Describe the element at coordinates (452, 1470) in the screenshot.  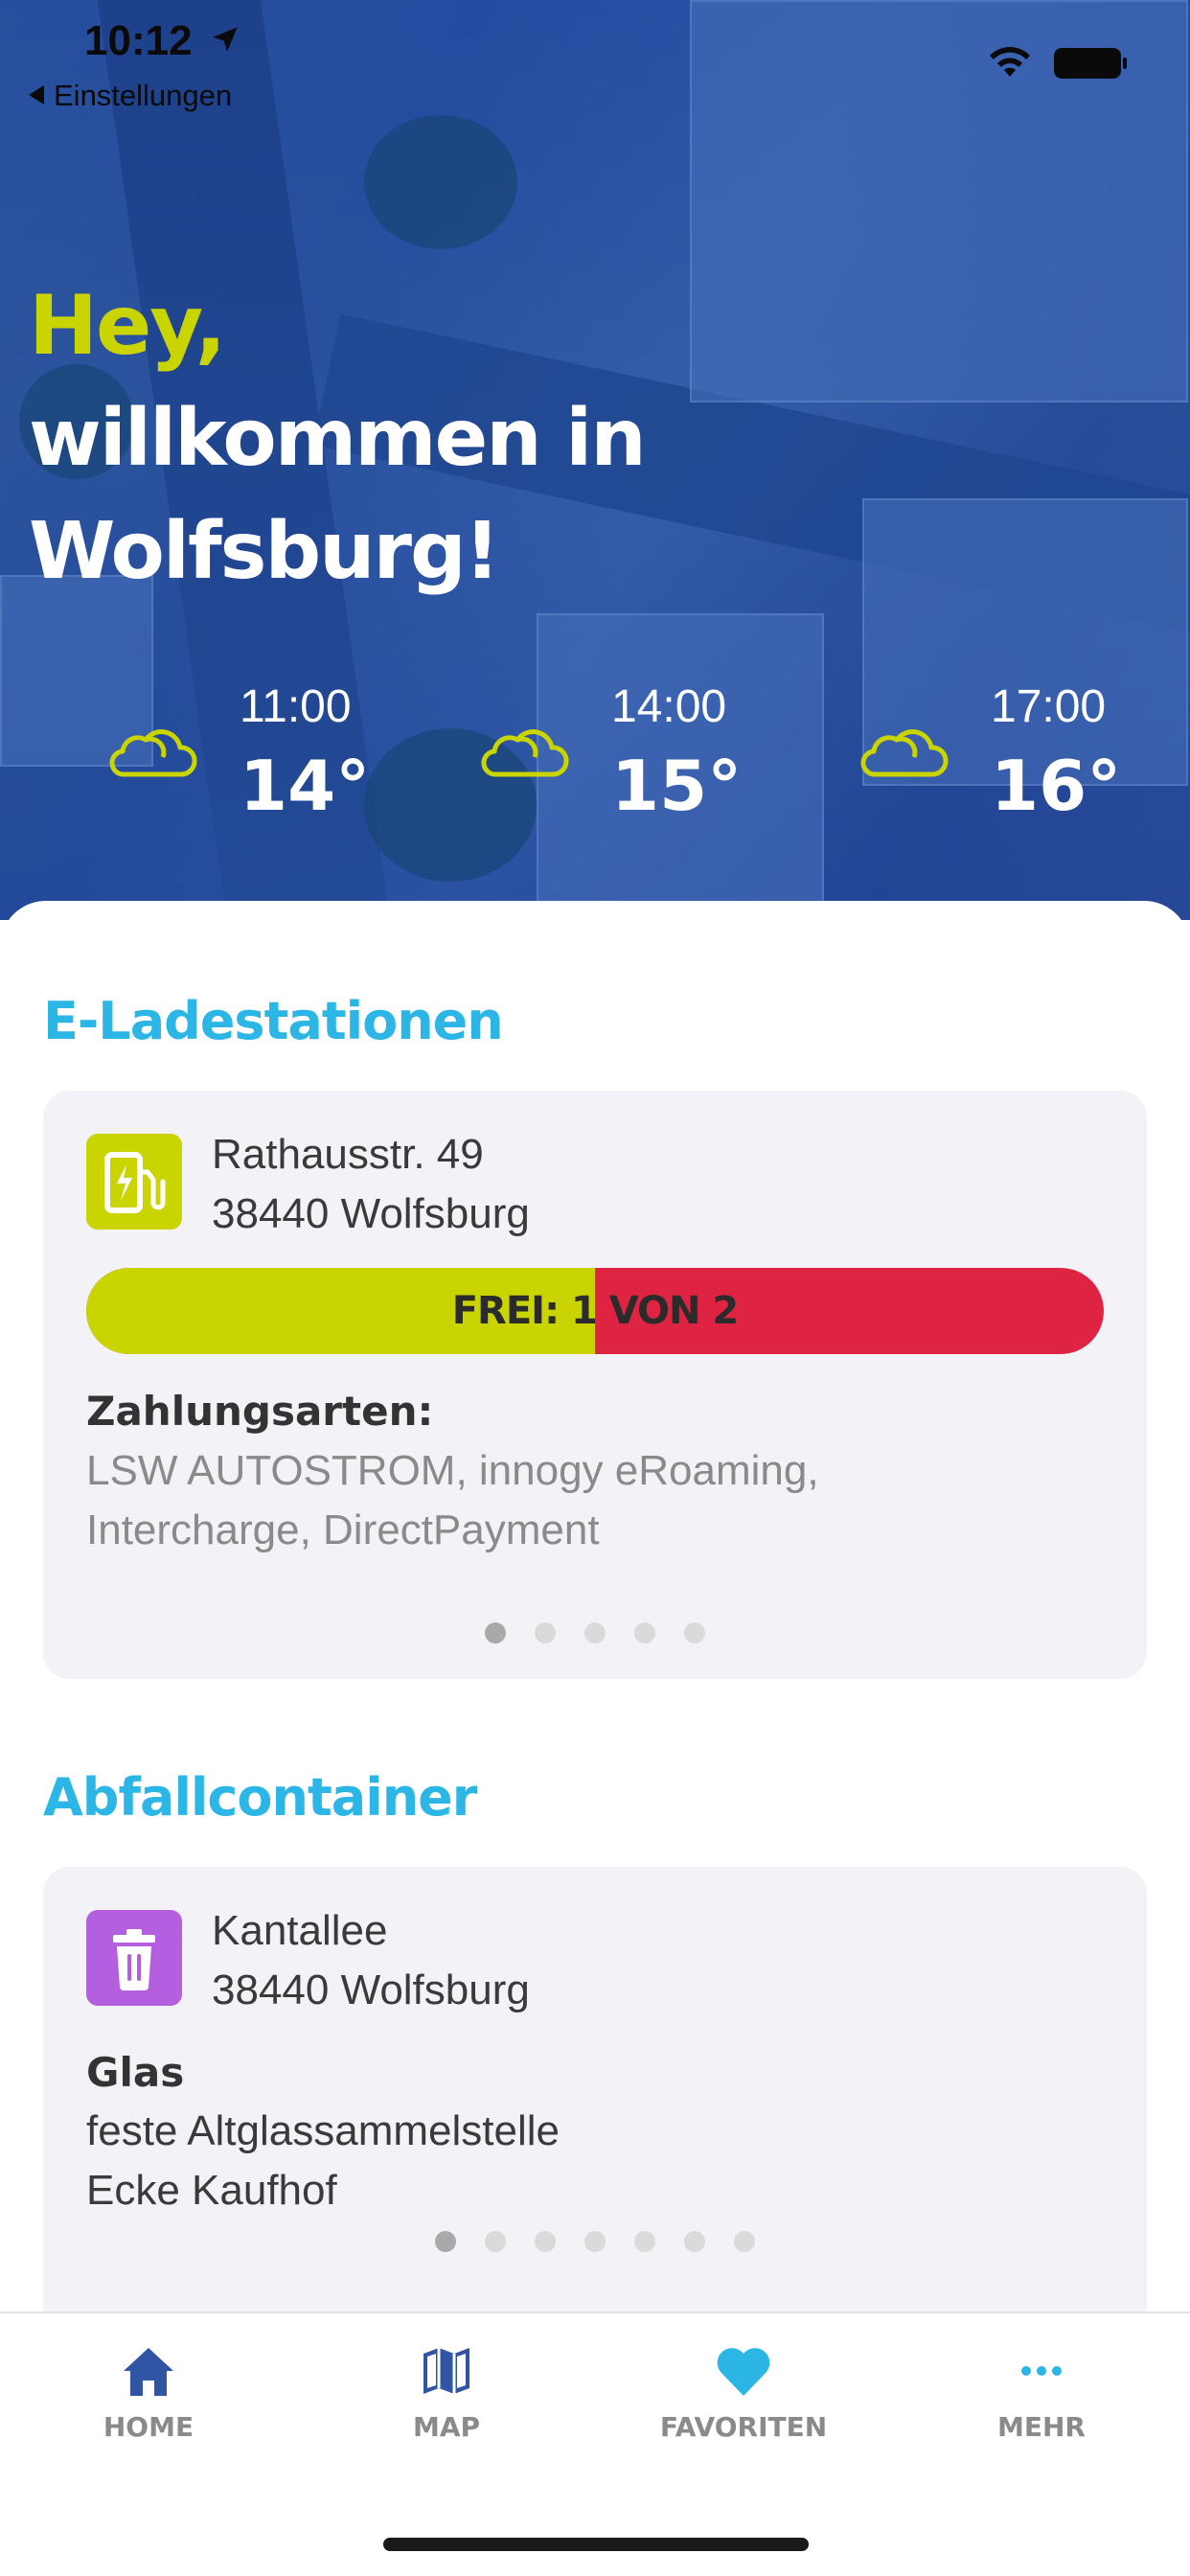
I see `payment-line-1: LSW AUTOSTROM, innogy eRoaming,` at that location.